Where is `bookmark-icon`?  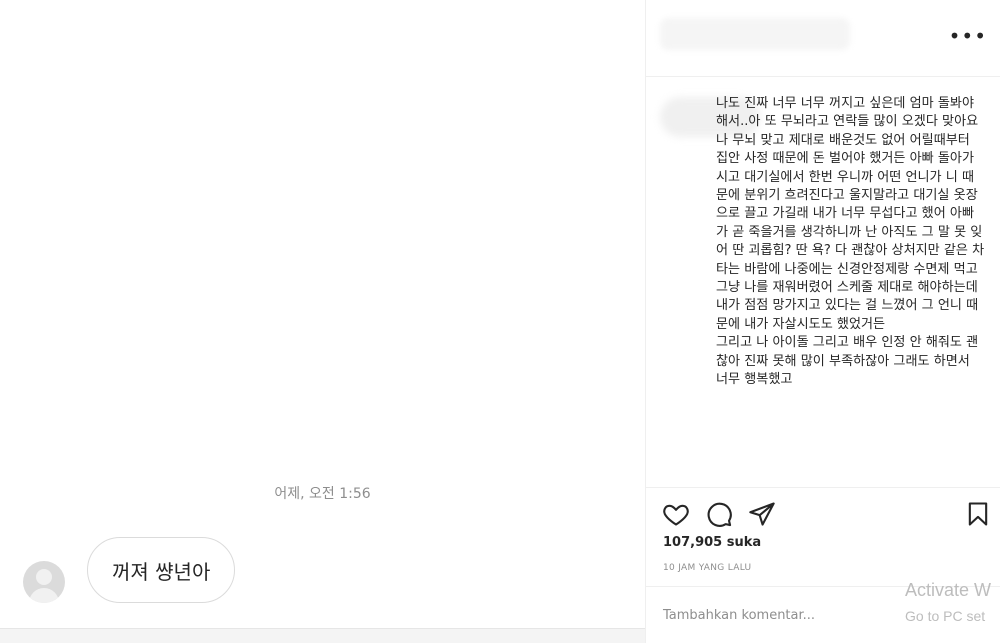
bookmark-icon is located at coordinates (978, 514).